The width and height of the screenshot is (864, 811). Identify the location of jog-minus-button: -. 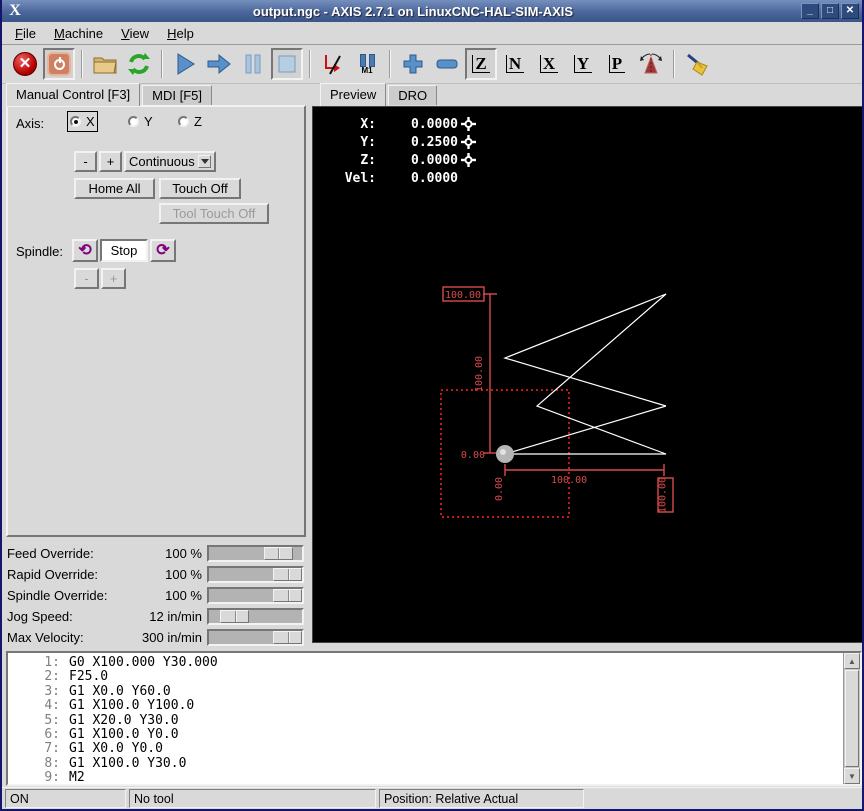
(85, 161).